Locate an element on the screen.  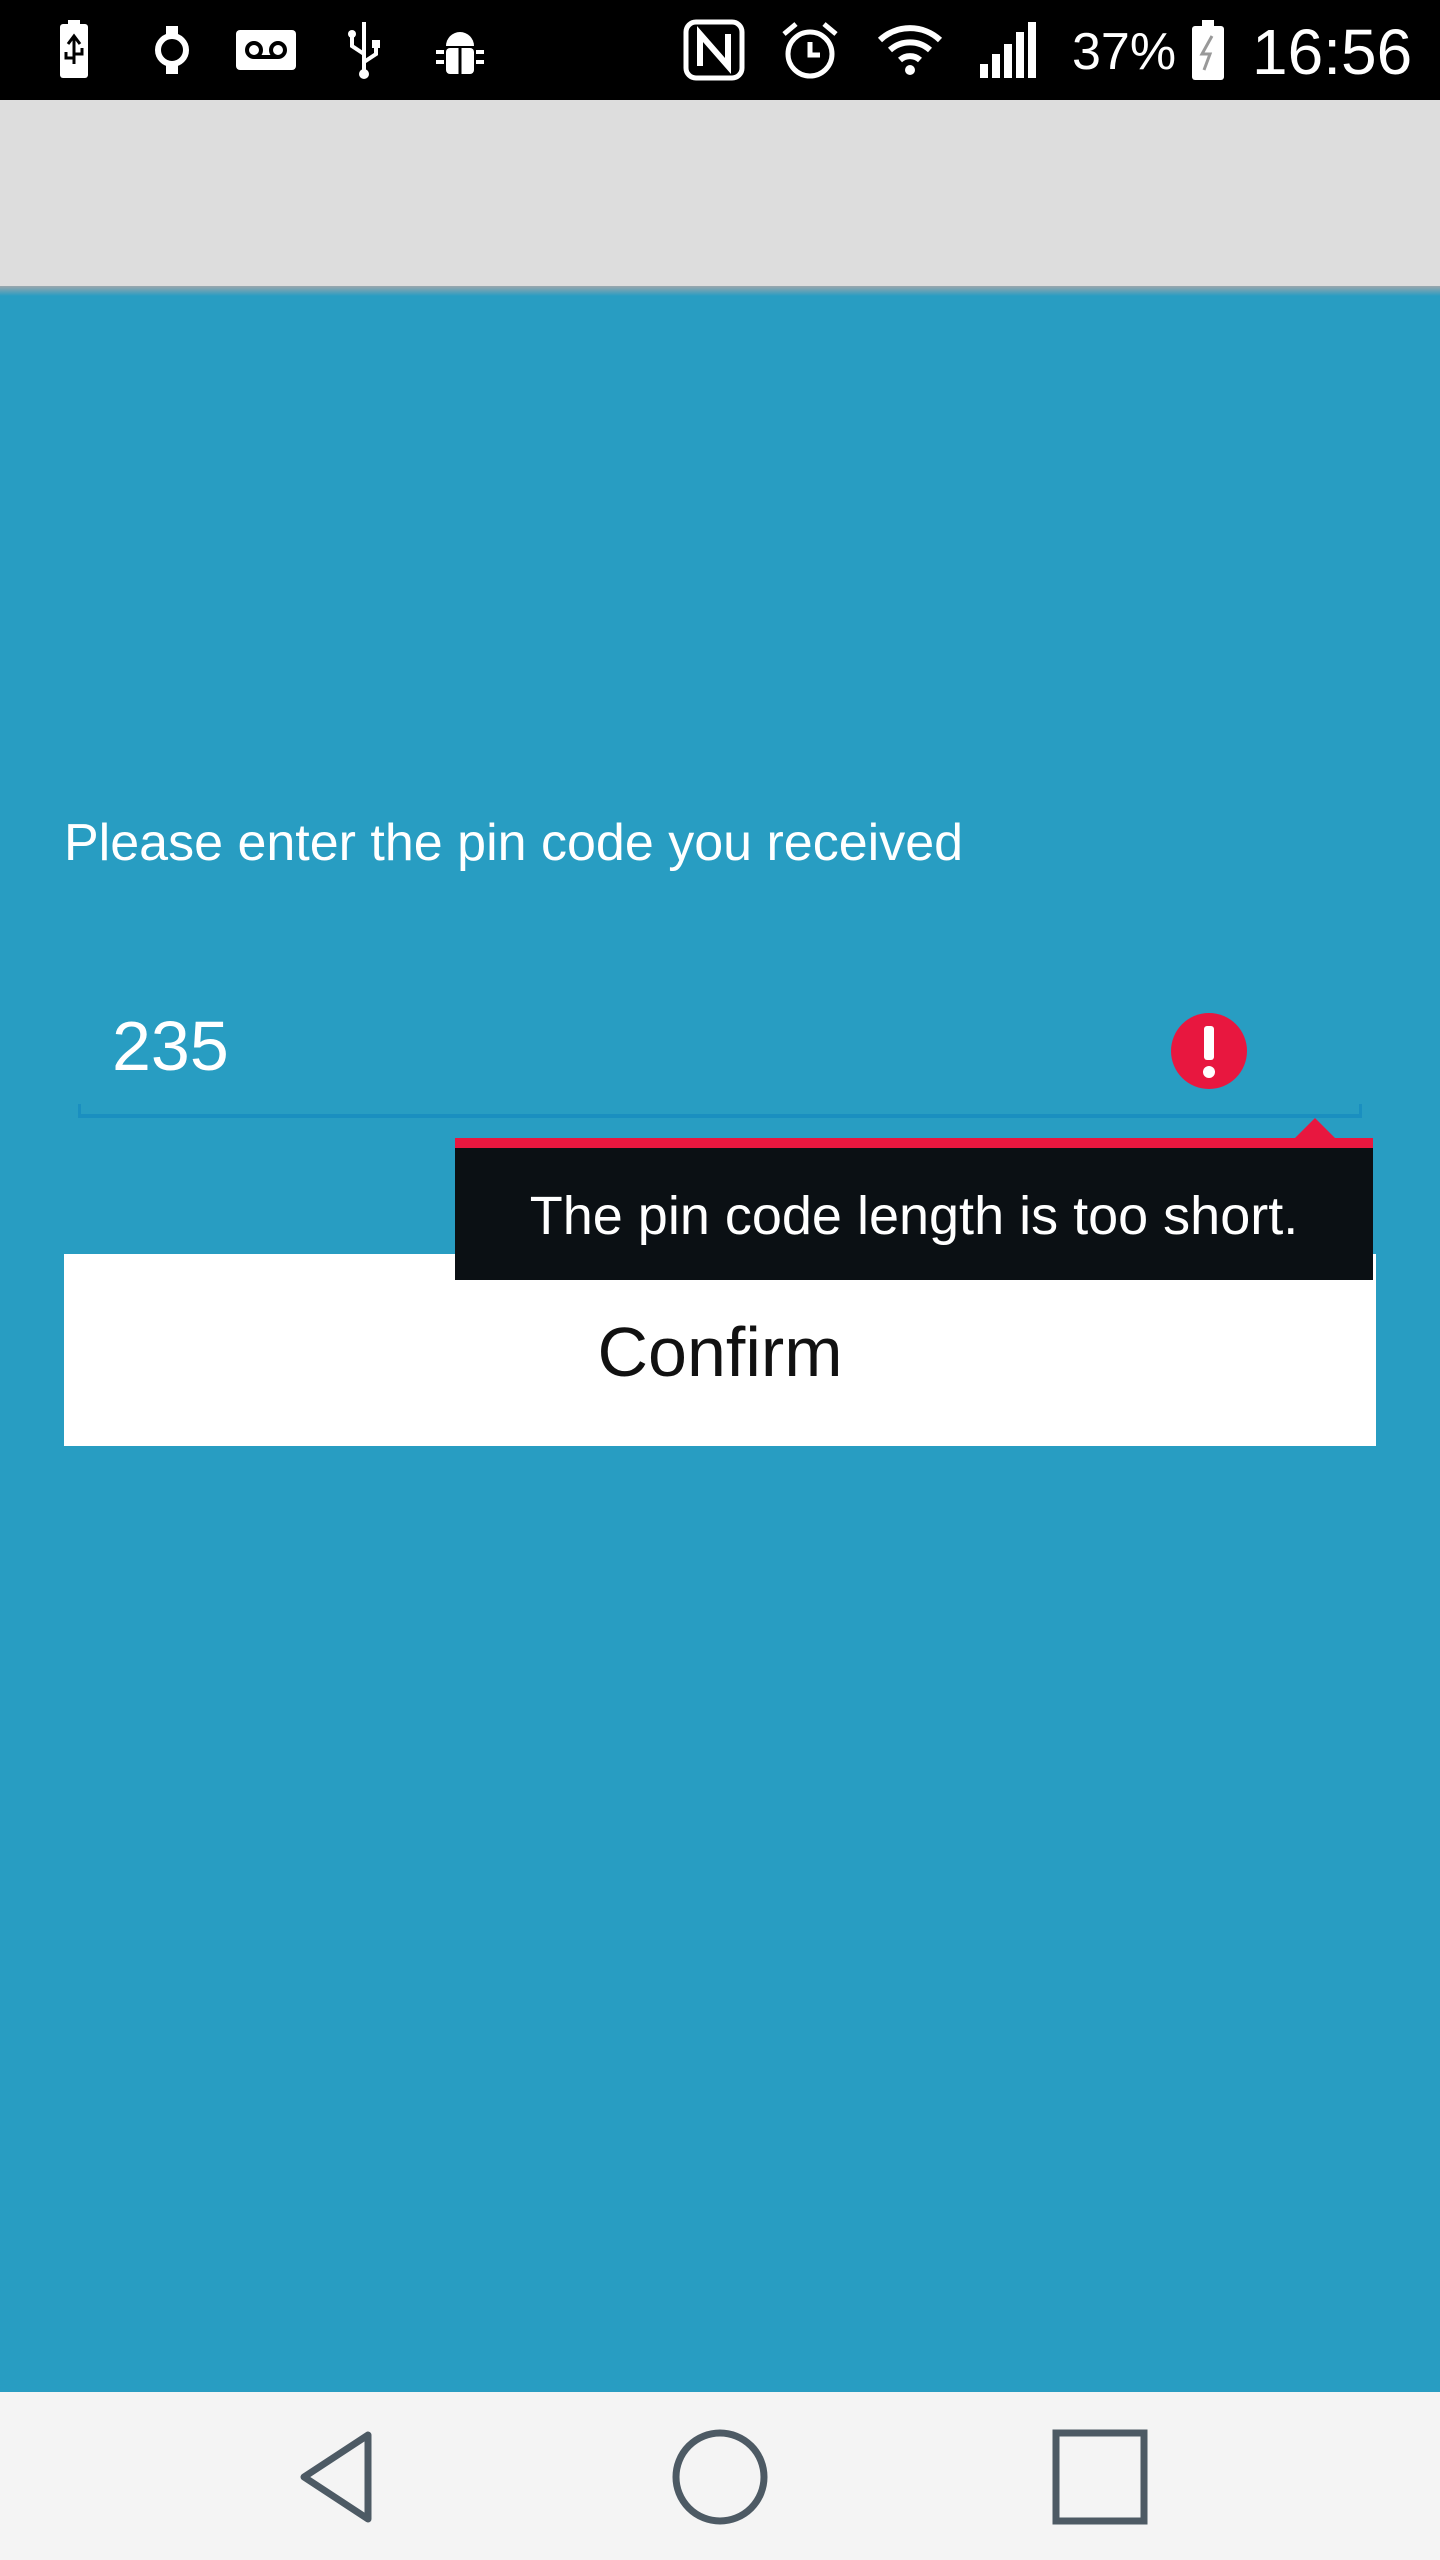
confirm-button: Confirm is located at coordinates (720, 1350).